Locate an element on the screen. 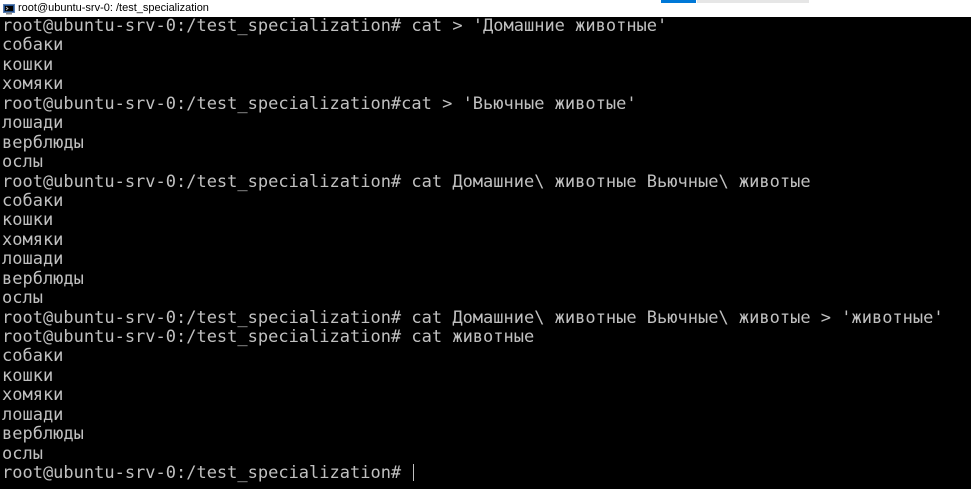  title-bar: root@ubuntu-srv-0: /test_specialization is located at coordinates (485, 8).